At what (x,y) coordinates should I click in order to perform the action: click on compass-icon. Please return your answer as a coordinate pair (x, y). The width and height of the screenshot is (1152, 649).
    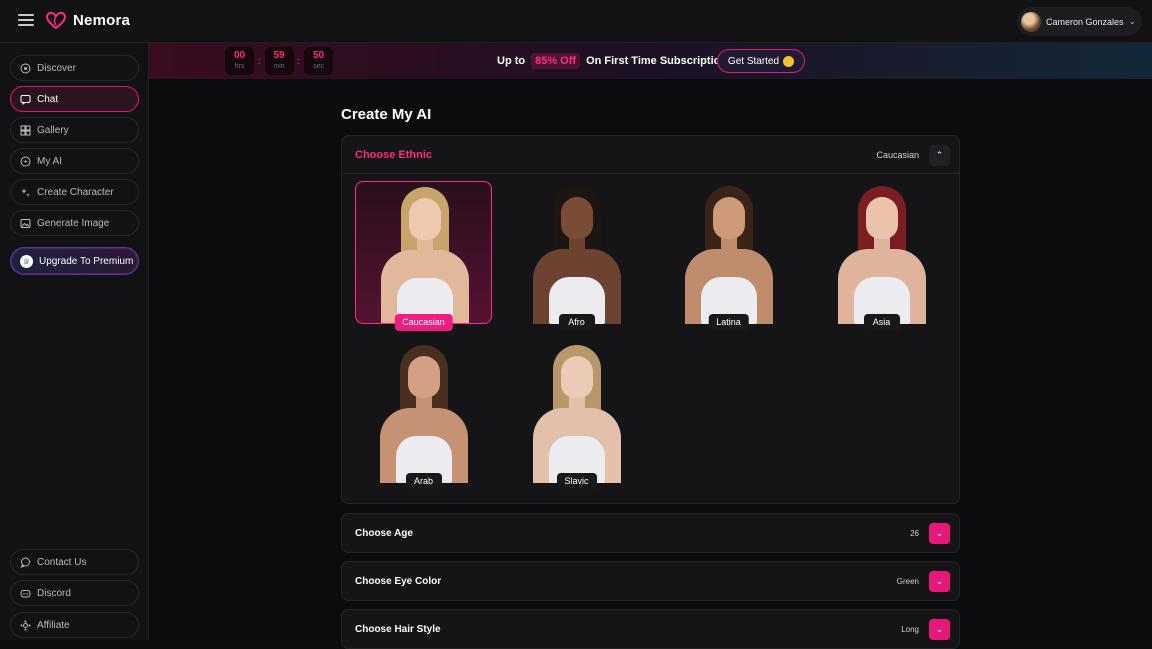
    Looking at the image, I should click on (25, 68).